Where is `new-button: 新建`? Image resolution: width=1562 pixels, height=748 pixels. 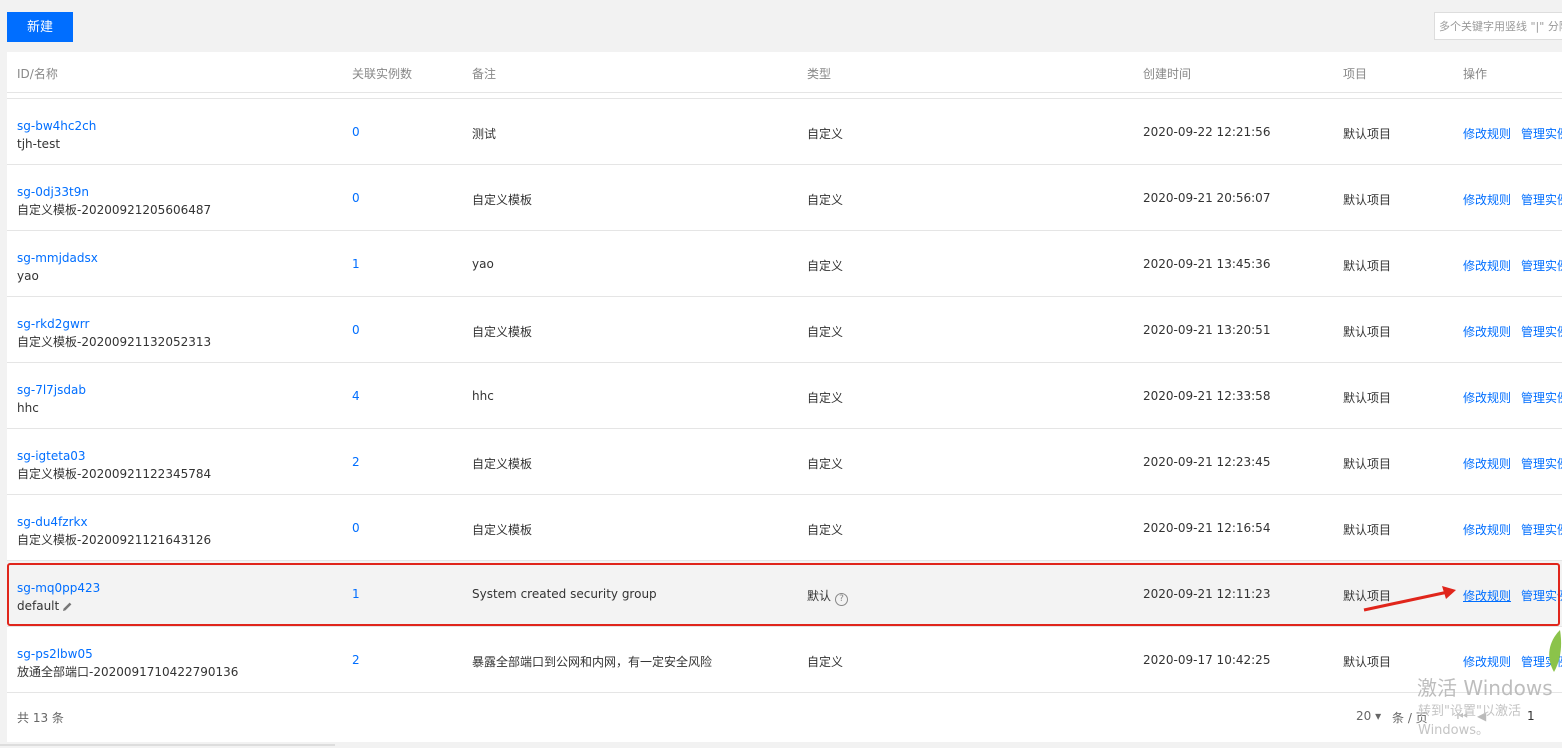
new-button: 新建 is located at coordinates (40, 27).